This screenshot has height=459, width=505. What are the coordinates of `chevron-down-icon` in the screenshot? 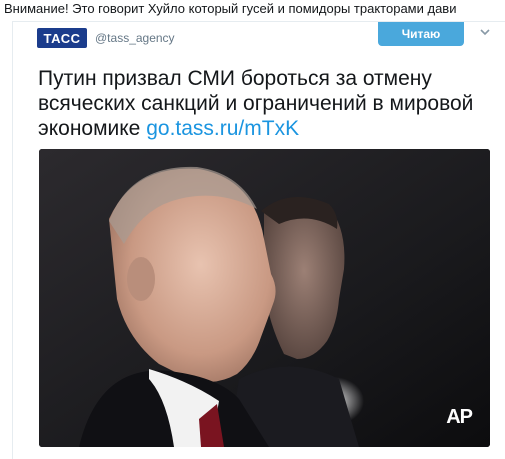 It's located at (485, 32).